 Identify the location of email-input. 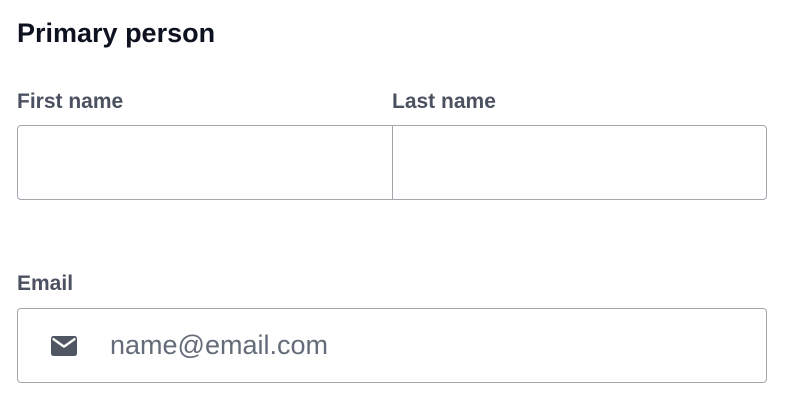
(438, 345).